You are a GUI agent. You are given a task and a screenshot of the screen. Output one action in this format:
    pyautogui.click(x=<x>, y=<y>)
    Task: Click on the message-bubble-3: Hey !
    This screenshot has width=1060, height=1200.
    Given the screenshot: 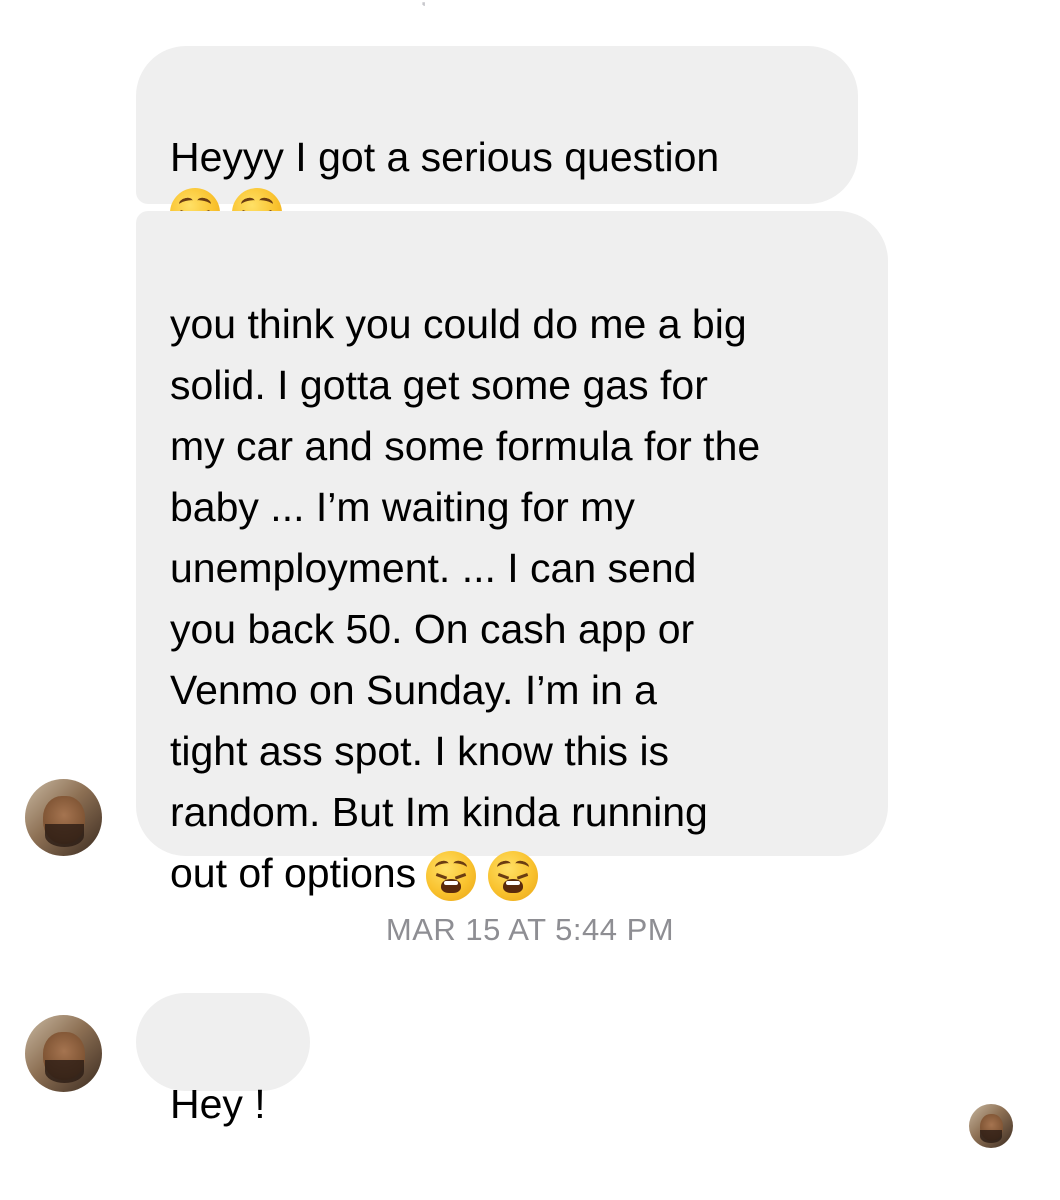 What is the action you would take?
    pyautogui.click(x=223, y=1060)
    